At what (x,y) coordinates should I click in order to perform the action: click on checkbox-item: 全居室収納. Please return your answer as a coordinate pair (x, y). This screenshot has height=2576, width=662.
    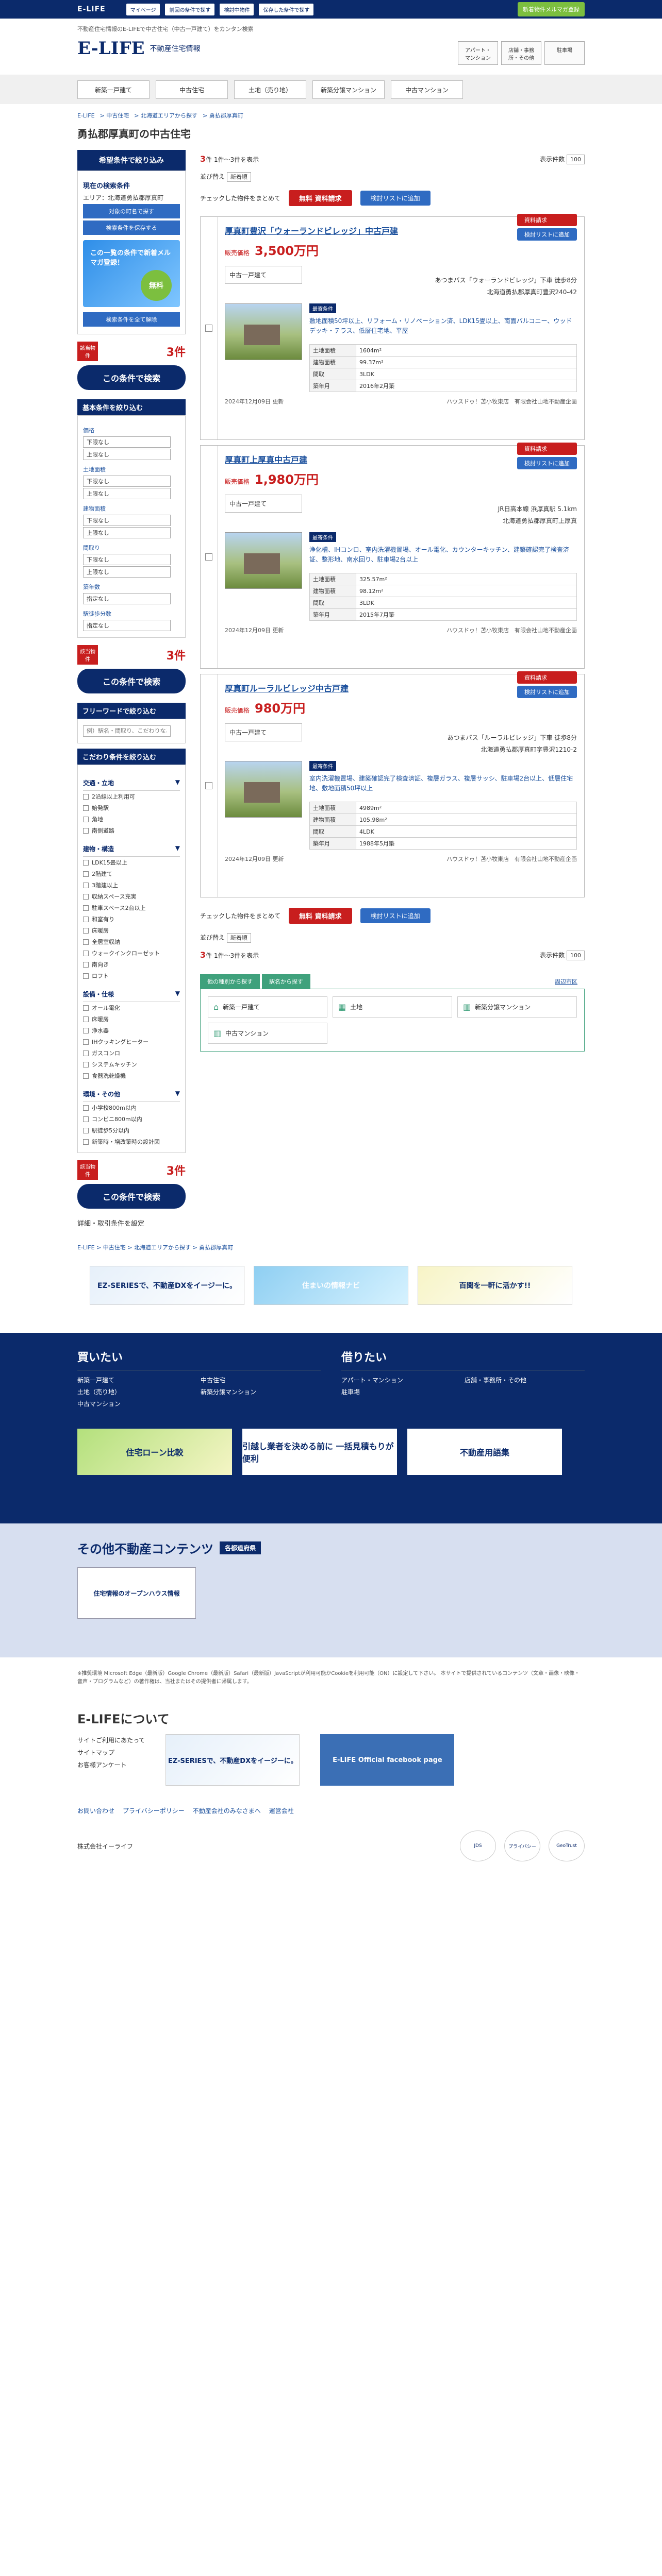
    Looking at the image, I should click on (131, 941).